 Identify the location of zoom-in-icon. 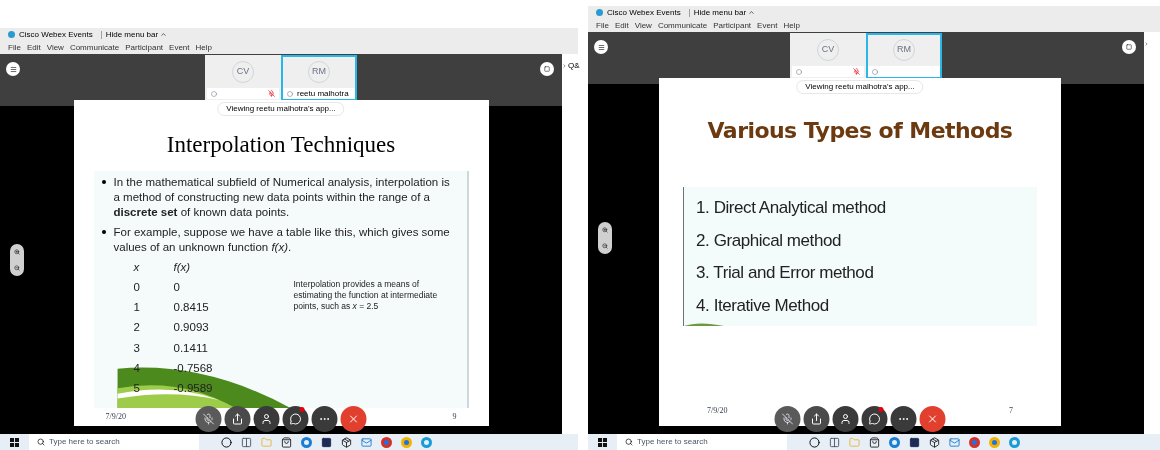
(17, 252).